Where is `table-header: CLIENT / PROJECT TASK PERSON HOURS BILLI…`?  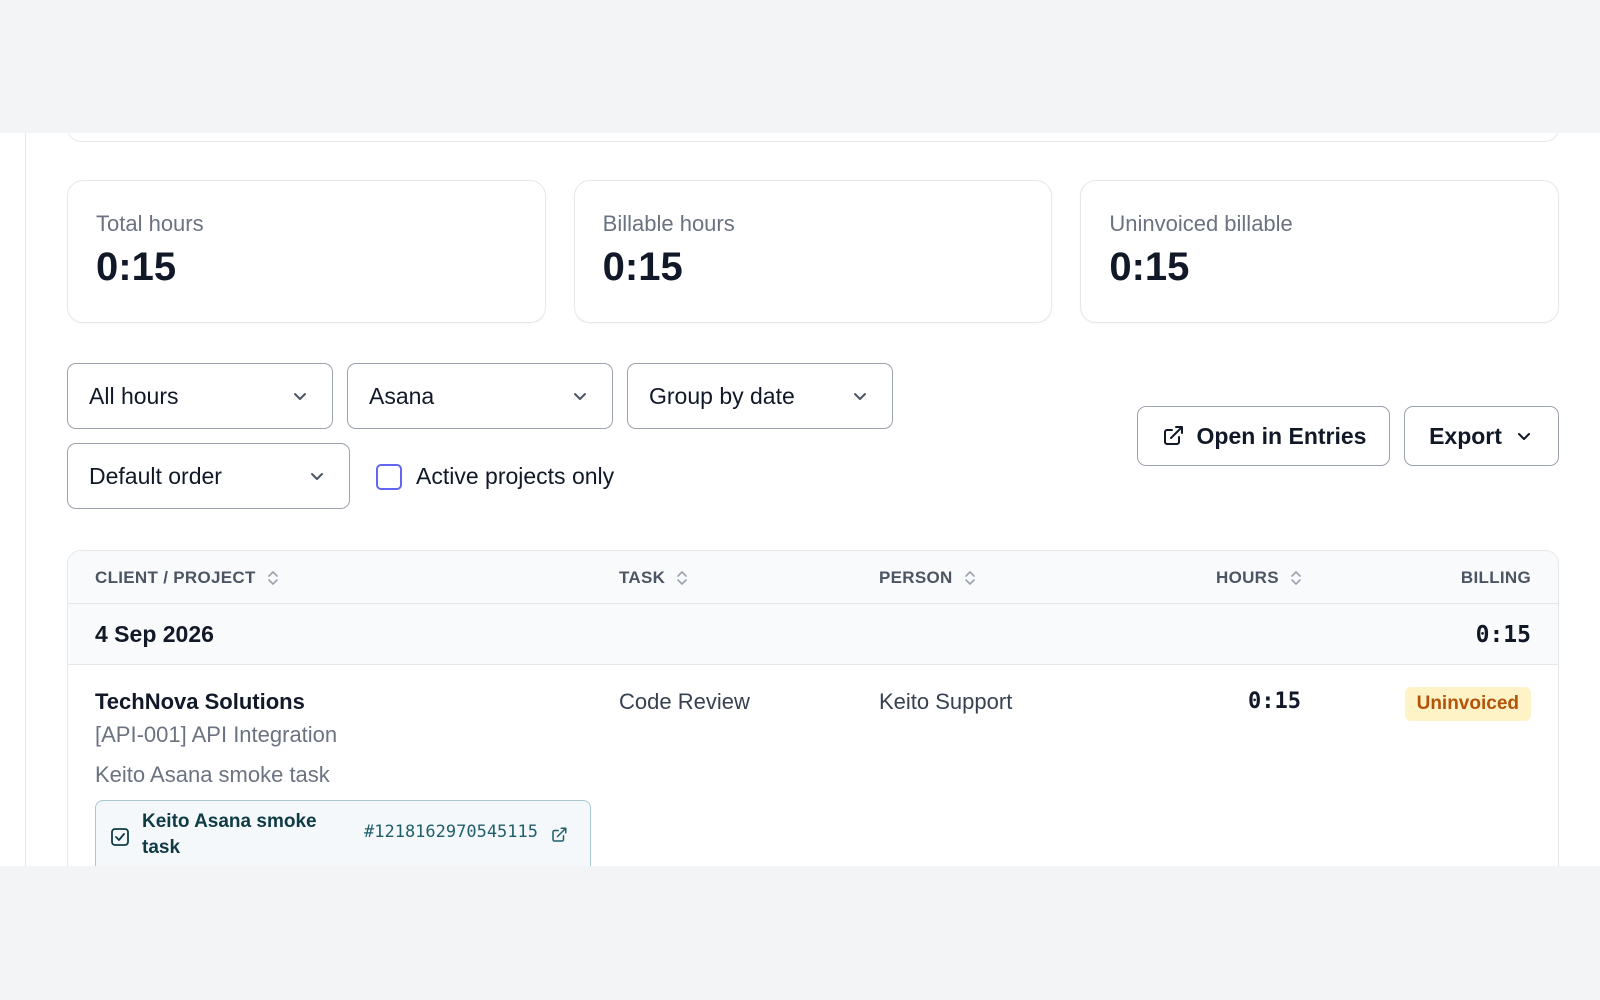 table-header: CLIENT / PROJECT TASK PERSON HOURS BILLI… is located at coordinates (813, 577).